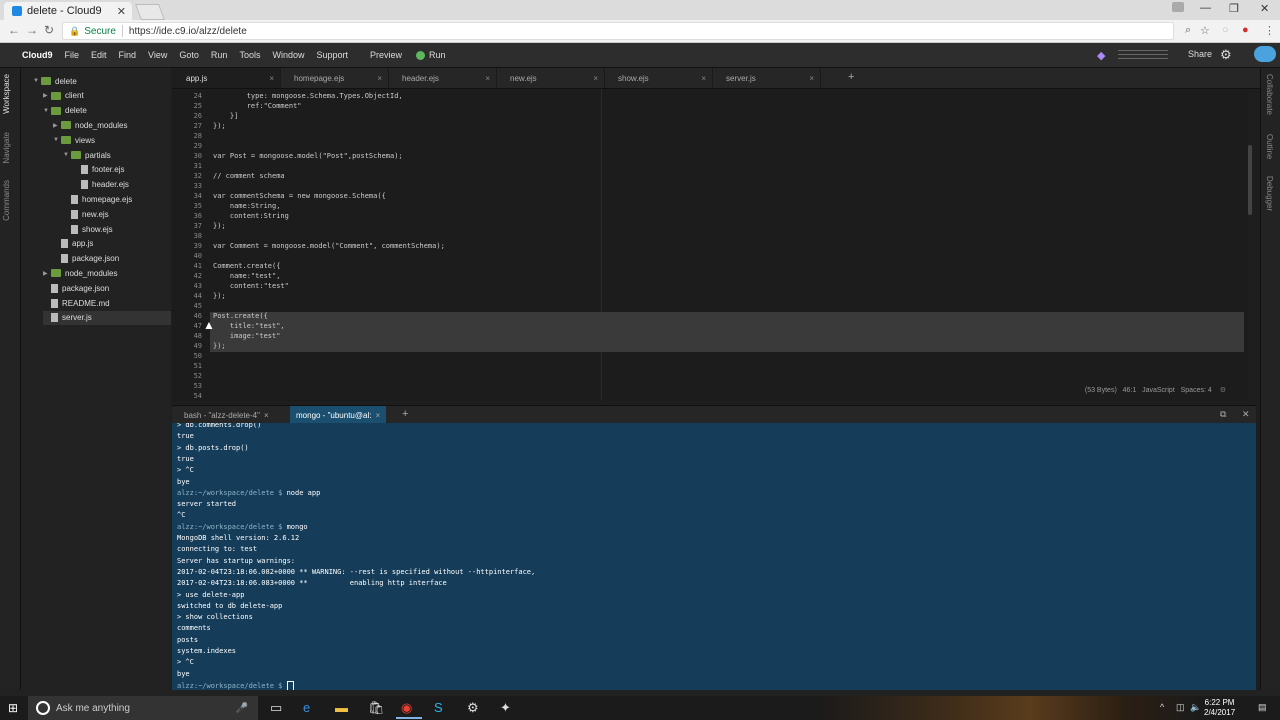 The height and width of the screenshot is (720, 1280). Describe the element at coordinates (242, 708) in the screenshot. I see `microphone-icon: 🎤` at that location.